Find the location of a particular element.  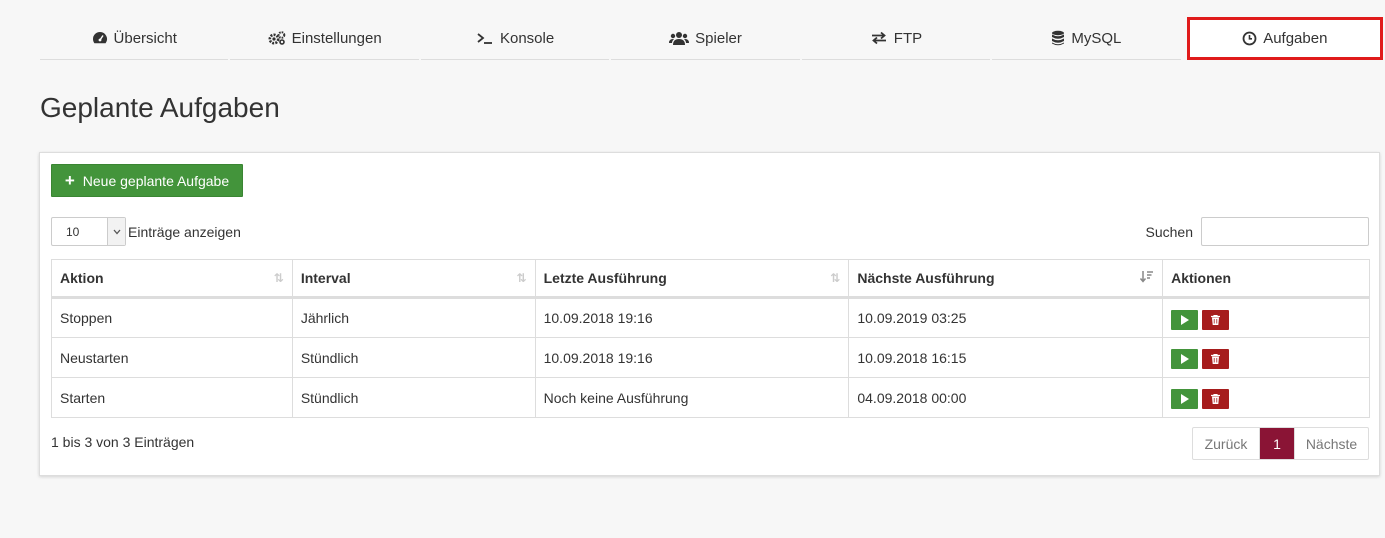

dashboard-icon is located at coordinates (100, 38).